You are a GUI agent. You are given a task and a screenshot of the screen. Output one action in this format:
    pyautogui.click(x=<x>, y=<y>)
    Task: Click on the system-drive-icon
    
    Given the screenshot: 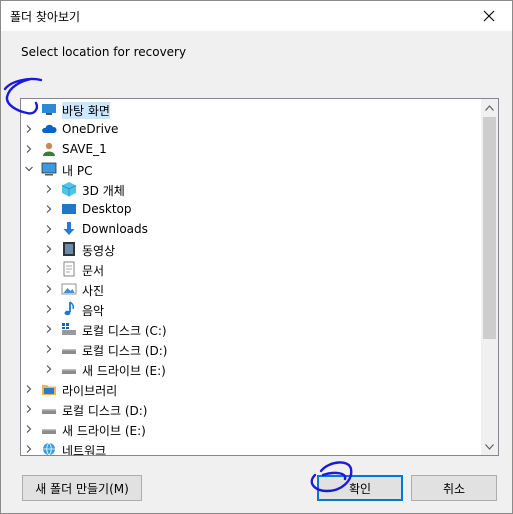 What is the action you would take?
    pyautogui.click(x=69, y=329)
    